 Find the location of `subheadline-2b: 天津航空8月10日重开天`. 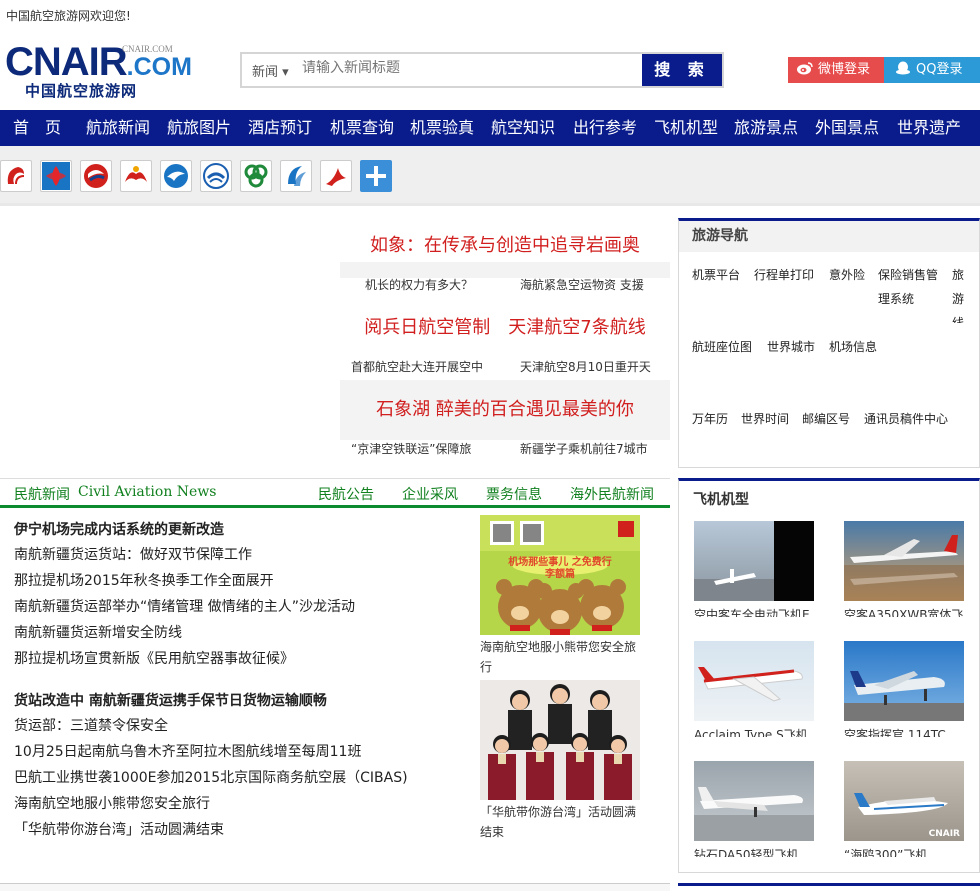

subheadline-2b: 天津航空8月10日重开天 is located at coordinates (590, 366).